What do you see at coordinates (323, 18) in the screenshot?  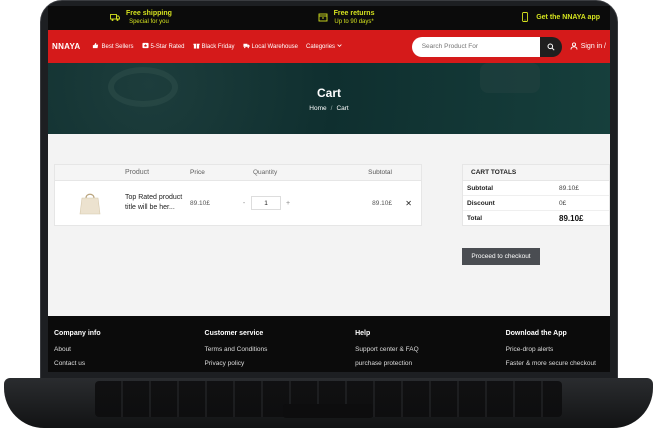 I see `box-icon` at bounding box center [323, 18].